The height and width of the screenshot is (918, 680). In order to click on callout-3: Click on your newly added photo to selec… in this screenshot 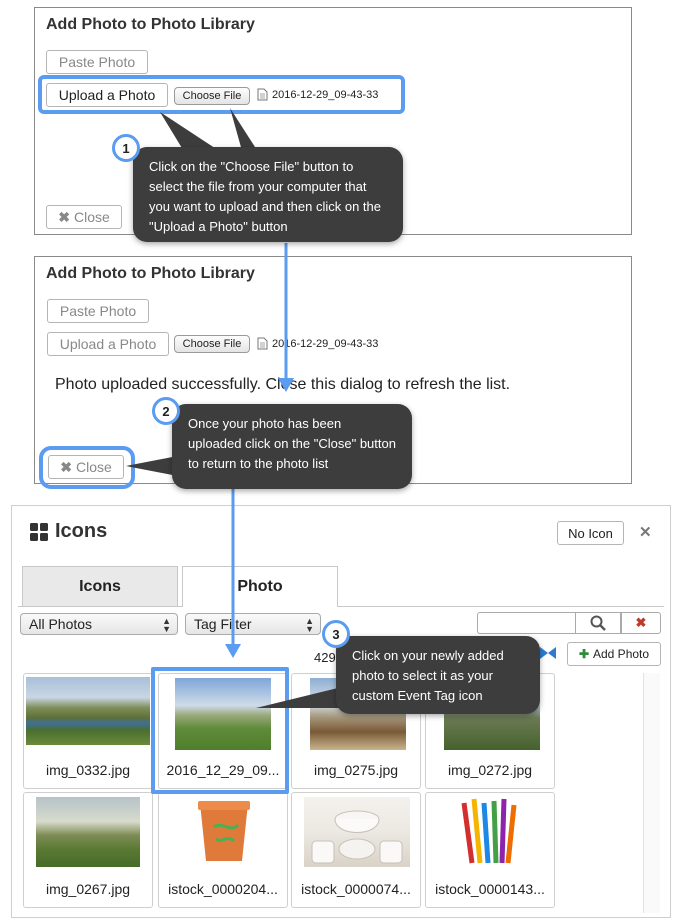, I will do `click(438, 675)`.